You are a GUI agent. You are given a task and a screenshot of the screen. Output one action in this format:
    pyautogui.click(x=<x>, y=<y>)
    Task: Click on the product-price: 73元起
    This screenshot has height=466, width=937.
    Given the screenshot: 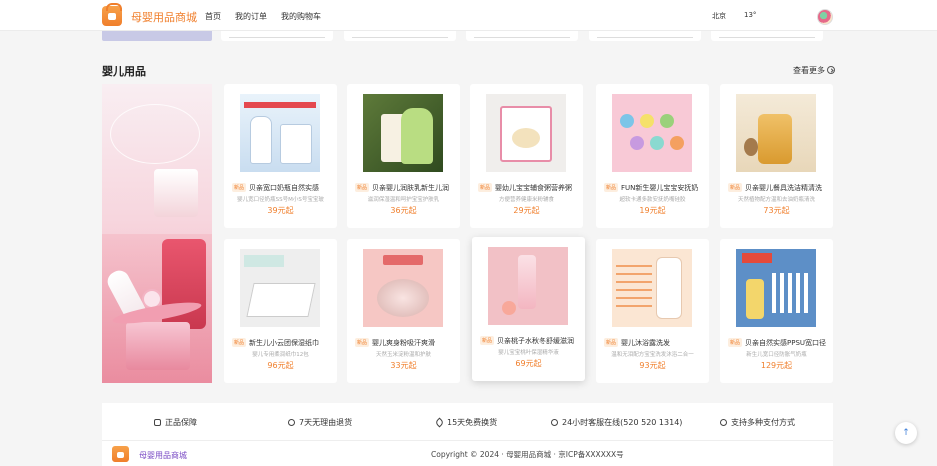 What is the action you would take?
    pyautogui.click(x=776, y=210)
    